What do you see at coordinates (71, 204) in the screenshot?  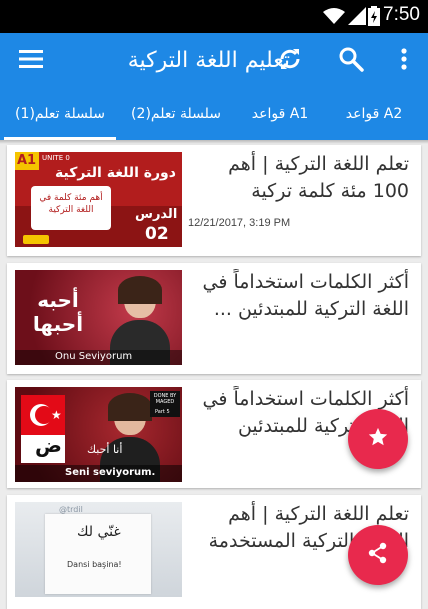 I see `course-title: أهم مئة كلمة في اللغة التركية` at bounding box center [71, 204].